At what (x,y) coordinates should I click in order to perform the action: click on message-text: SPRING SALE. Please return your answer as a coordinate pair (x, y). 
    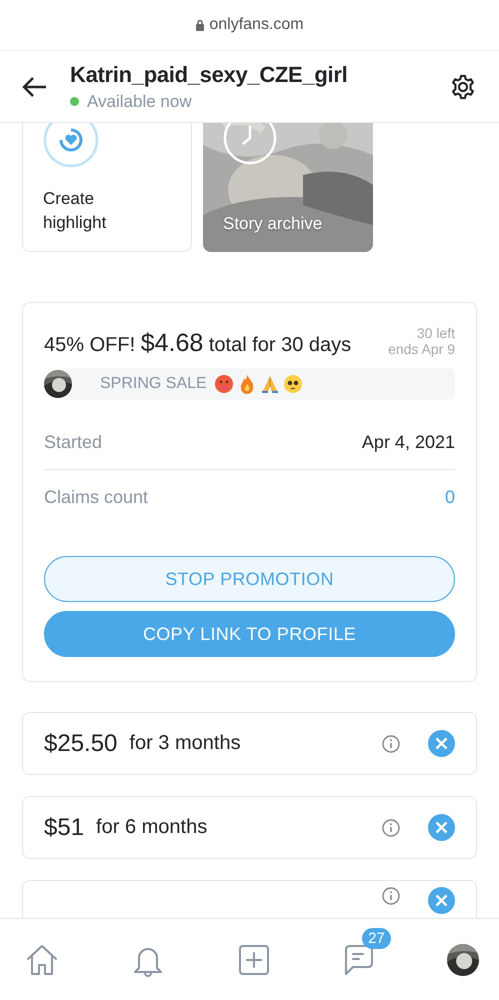
    Looking at the image, I should click on (153, 384).